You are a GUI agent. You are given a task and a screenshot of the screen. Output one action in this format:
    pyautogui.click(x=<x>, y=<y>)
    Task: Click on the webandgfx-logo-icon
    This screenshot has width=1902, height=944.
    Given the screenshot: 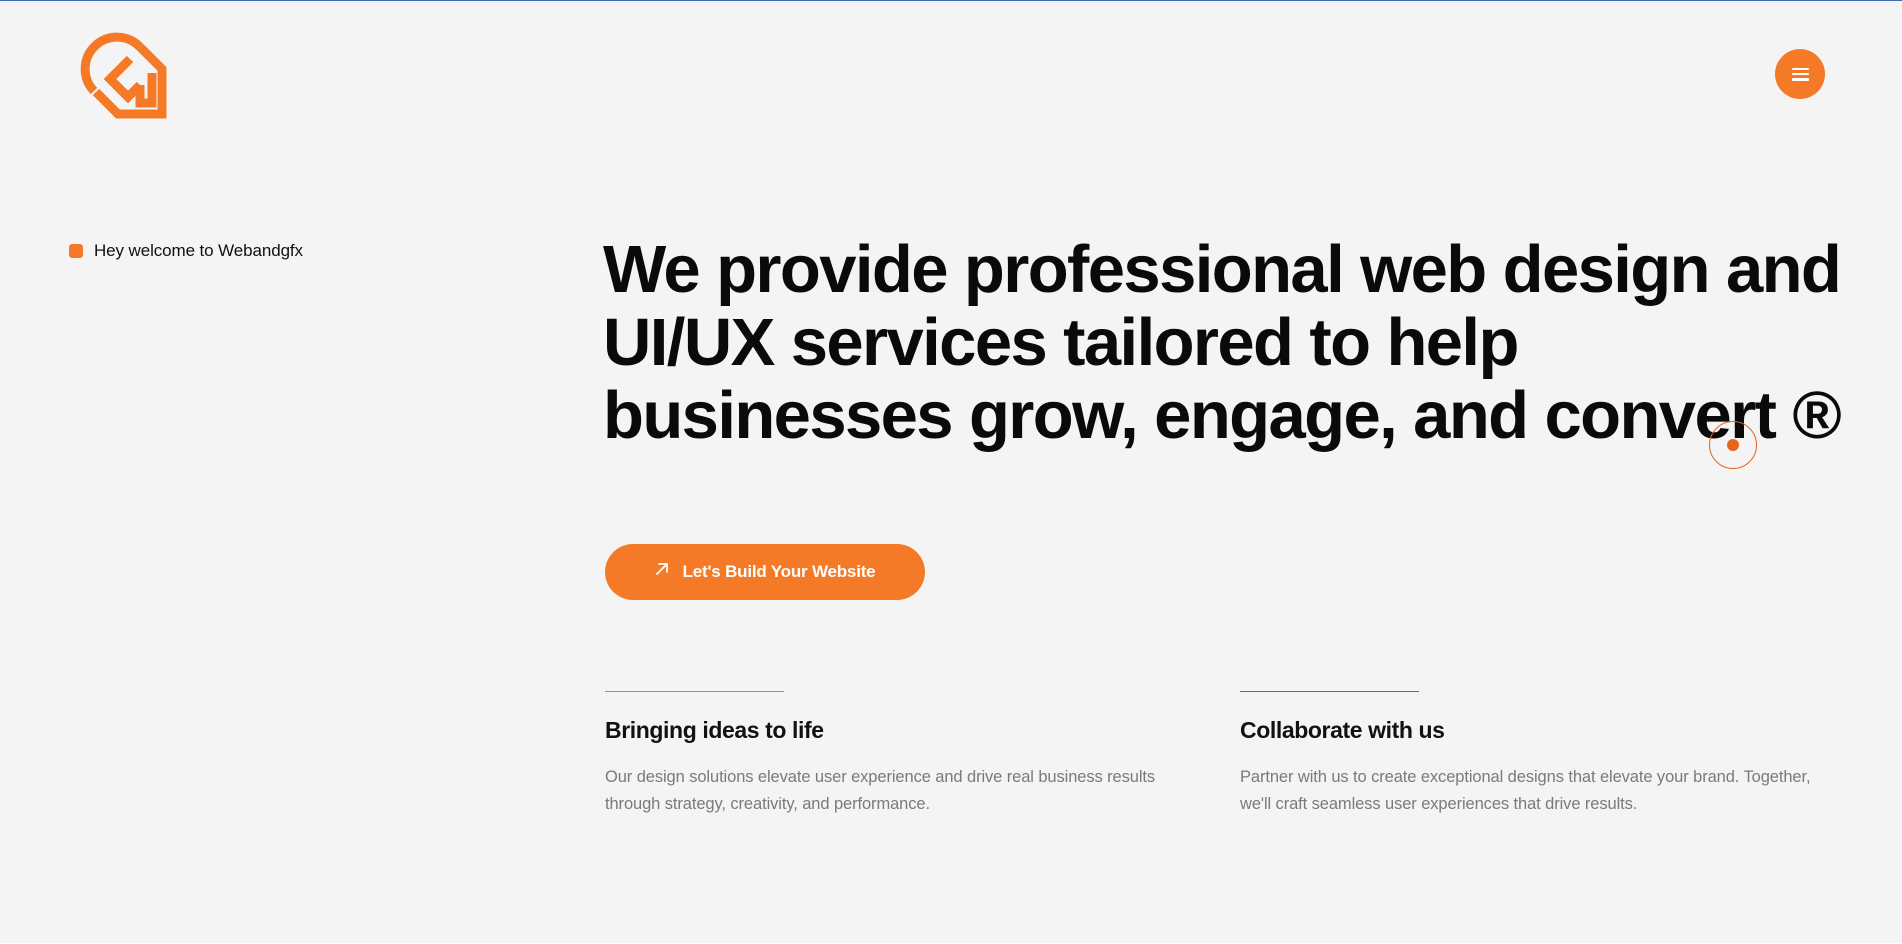 What is the action you would take?
    pyautogui.click(x=123, y=75)
    